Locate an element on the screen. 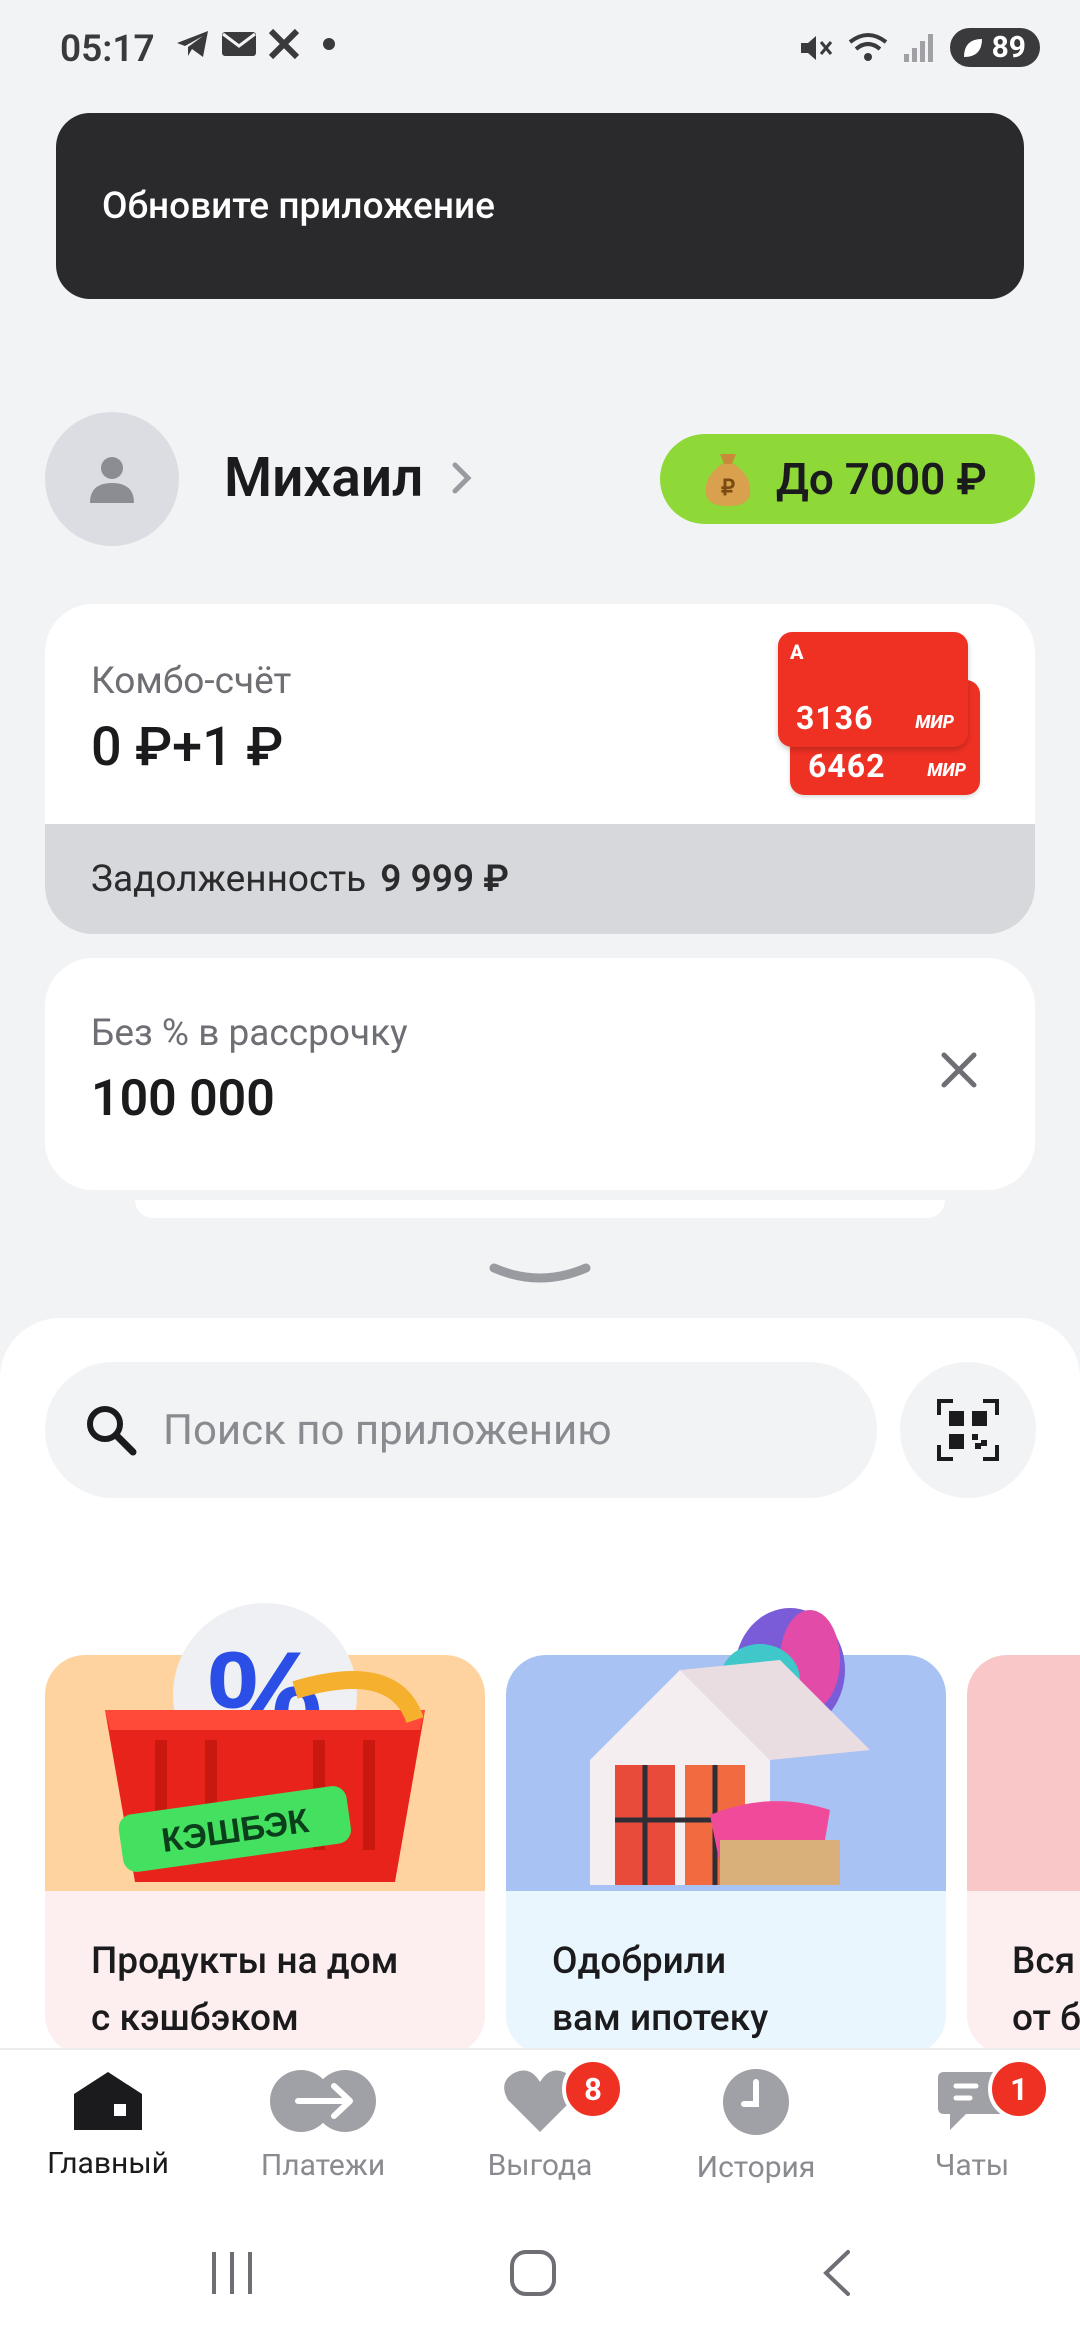  wifi-icon is located at coordinates (867, 46).